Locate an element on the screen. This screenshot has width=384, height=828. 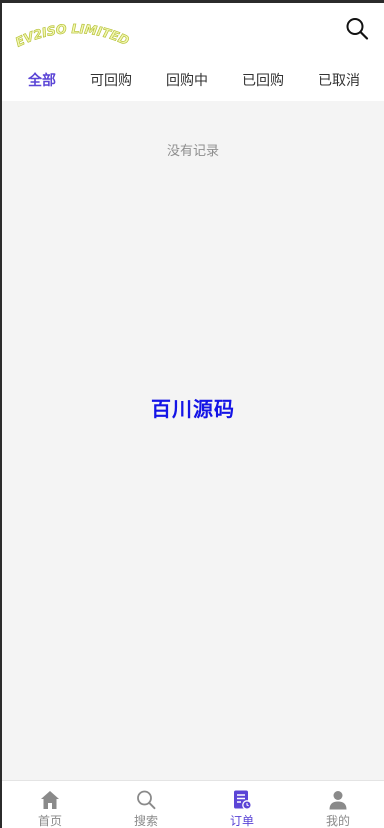
order-status-tabs: 全部 可回购 回购中 已回购 已取消 is located at coordinates (193, 81).